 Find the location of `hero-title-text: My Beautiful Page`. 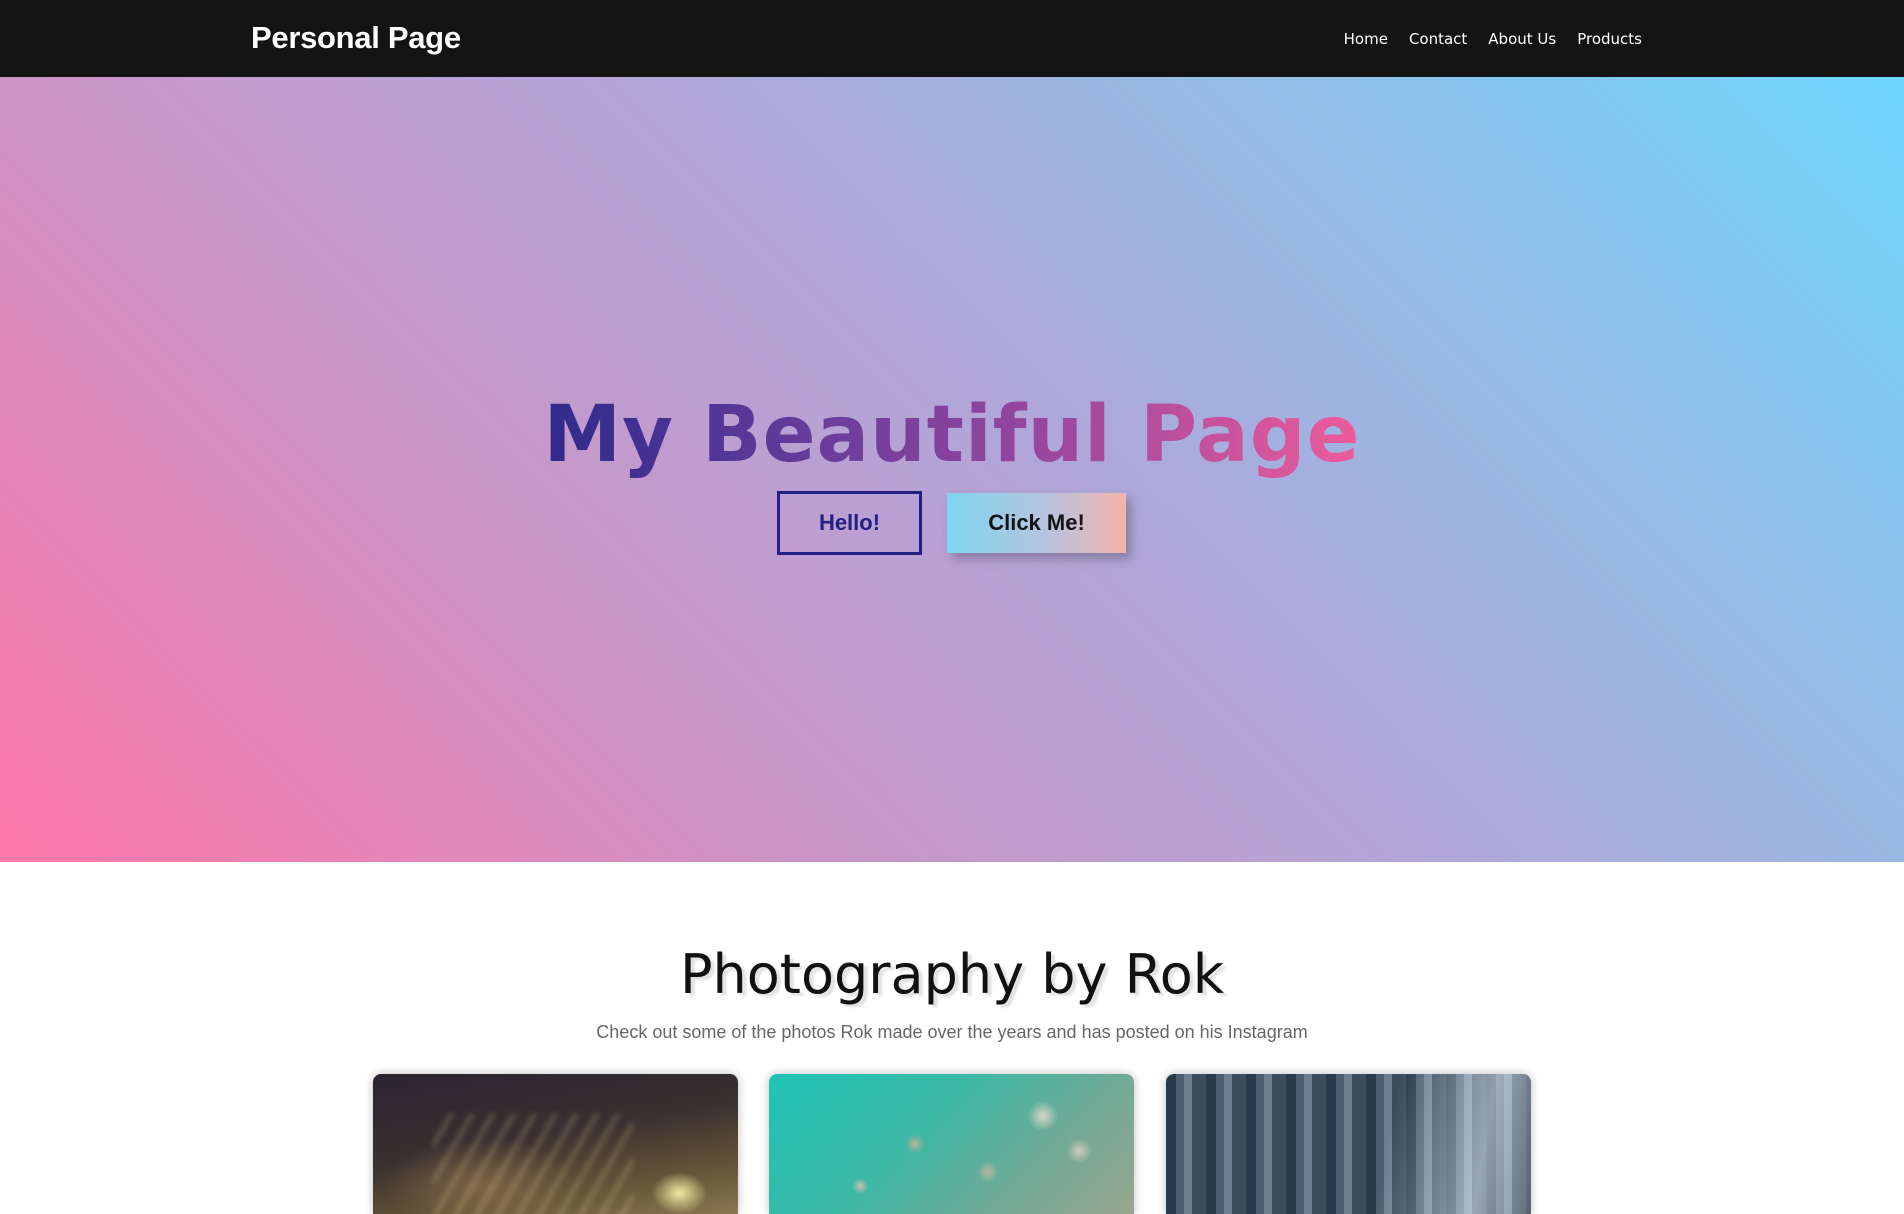

hero-title-text: My Beautiful Page is located at coordinates (952, 435).